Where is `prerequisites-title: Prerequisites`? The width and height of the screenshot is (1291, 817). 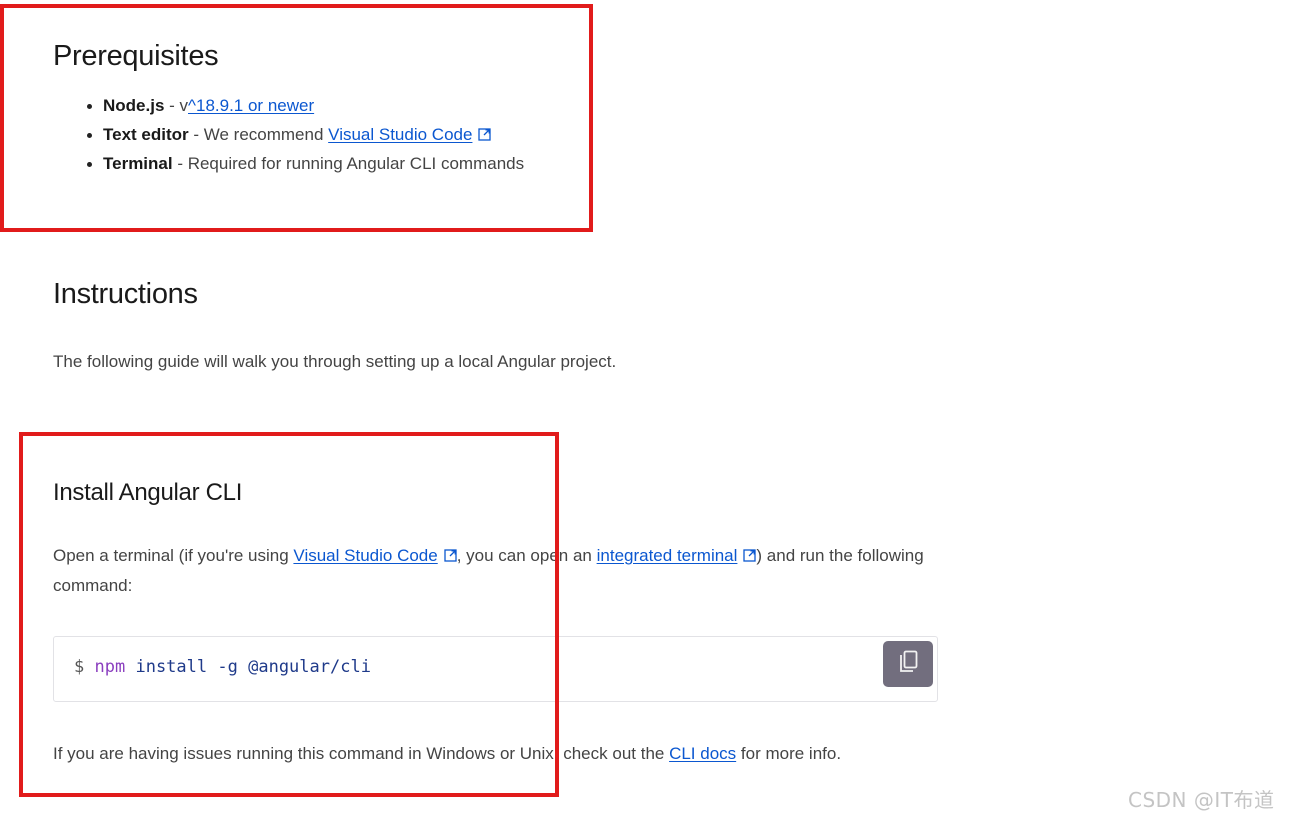
prerequisites-title: Prerequisites is located at coordinates (136, 56).